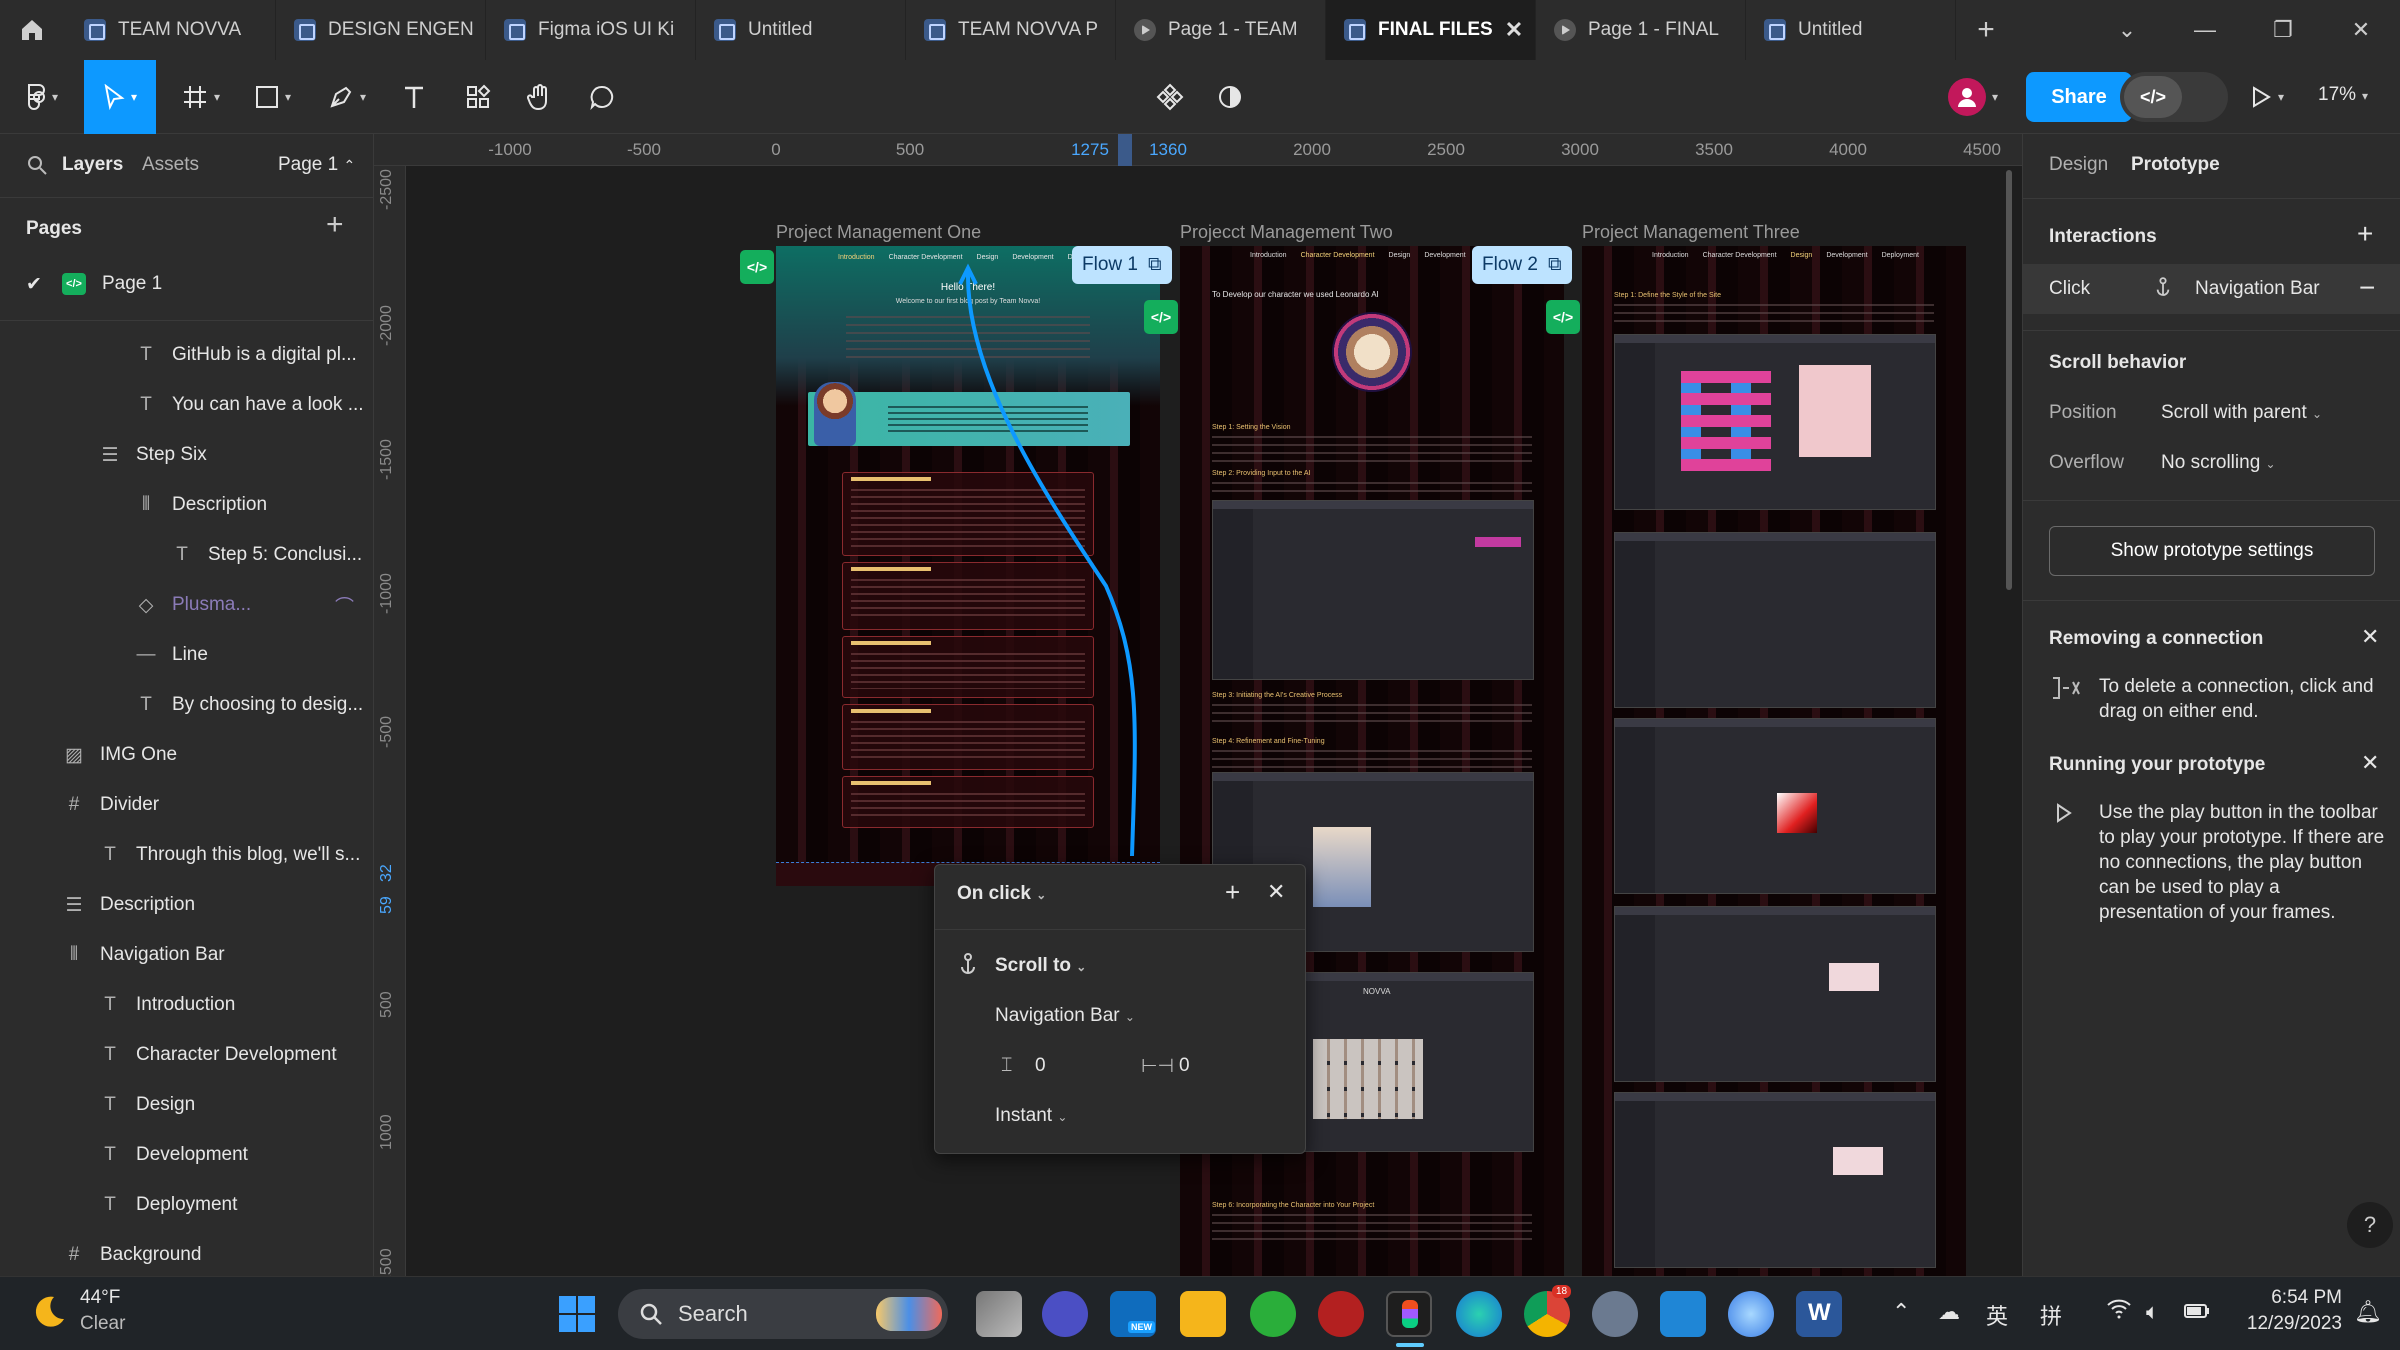  Describe the element at coordinates (186, 905) in the screenshot. I see `layer-row: ☰ Description` at that location.